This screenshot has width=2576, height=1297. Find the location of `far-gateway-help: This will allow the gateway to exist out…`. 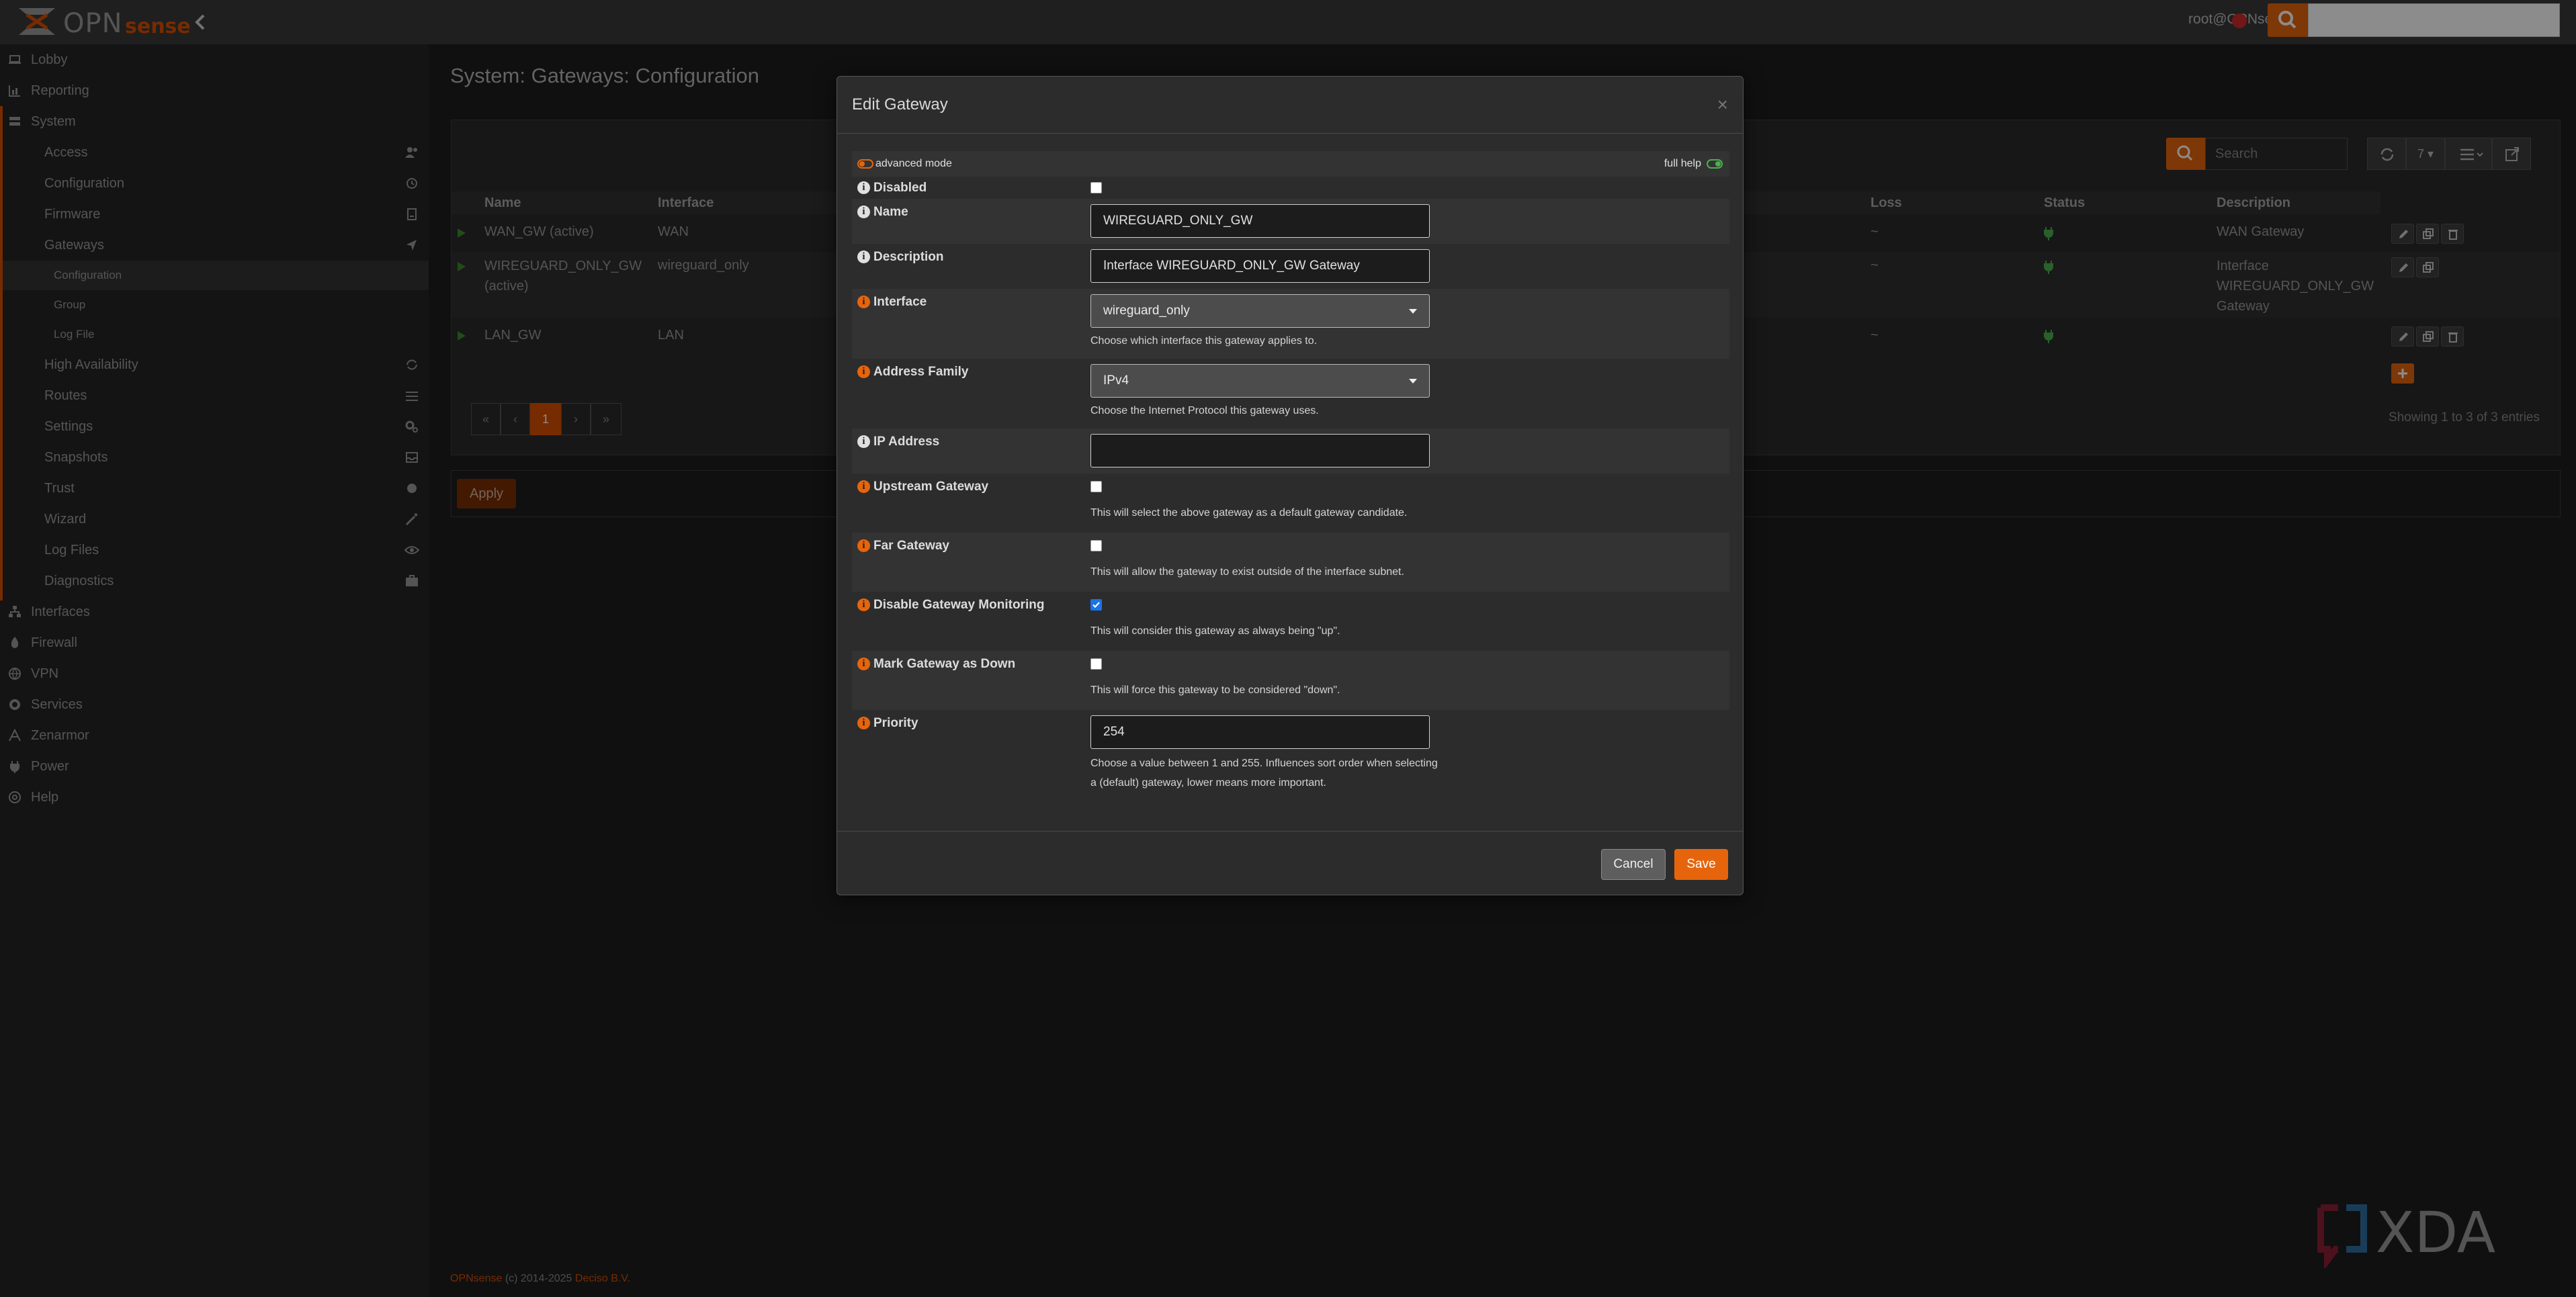

far-gateway-help: This will allow the gateway to exist out… is located at coordinates (1247, 572).